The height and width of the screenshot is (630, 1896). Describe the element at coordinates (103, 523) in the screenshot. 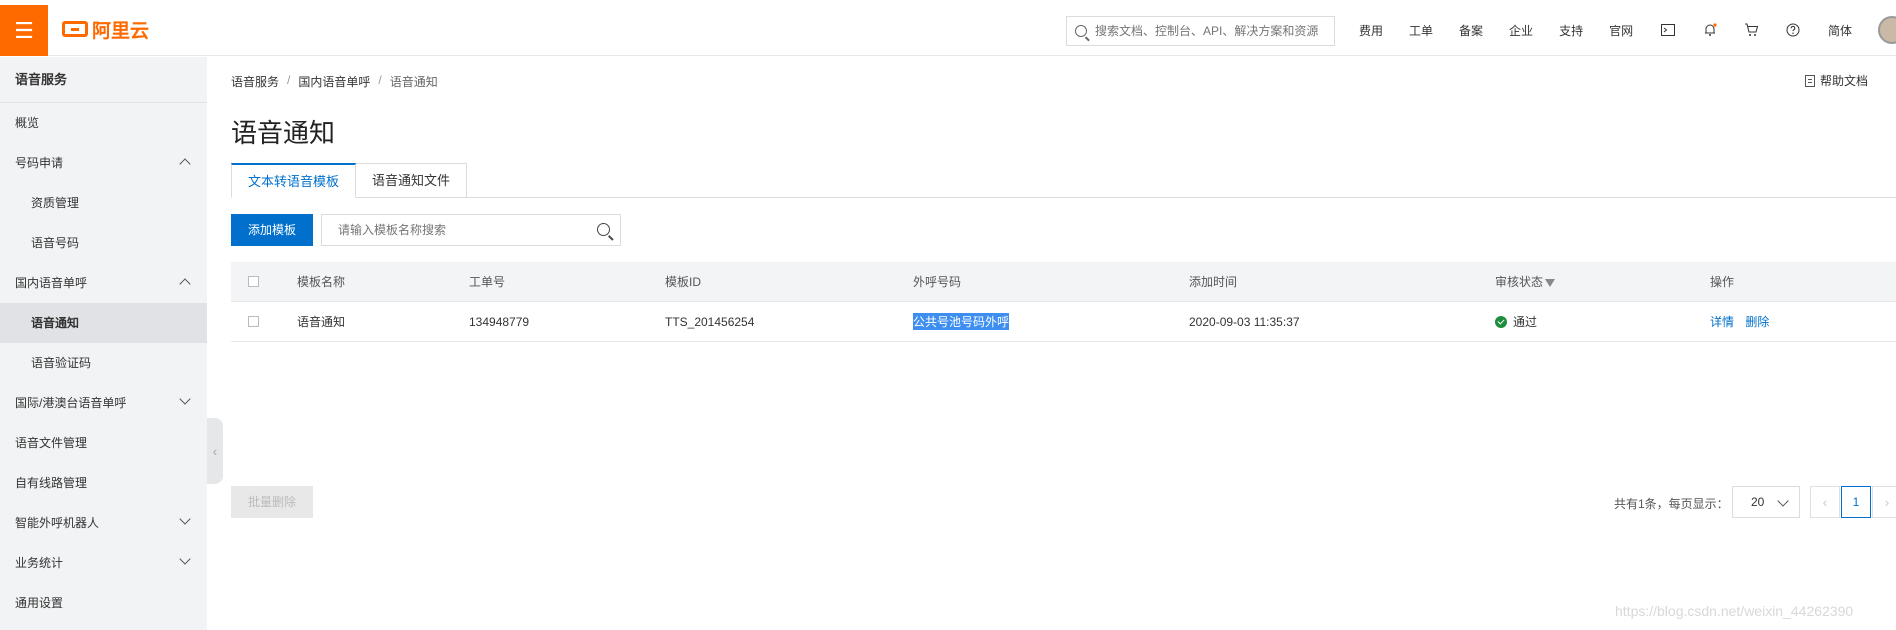

I see `sidebar-item-outbound-robot: 智能外呼机器人` at that location.